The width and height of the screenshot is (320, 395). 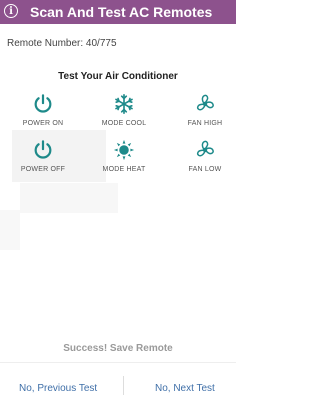 What do you see at coordinates (124, 104) in the screenshot?
I see `snowflake-icon` at bounding box center [124, 104].